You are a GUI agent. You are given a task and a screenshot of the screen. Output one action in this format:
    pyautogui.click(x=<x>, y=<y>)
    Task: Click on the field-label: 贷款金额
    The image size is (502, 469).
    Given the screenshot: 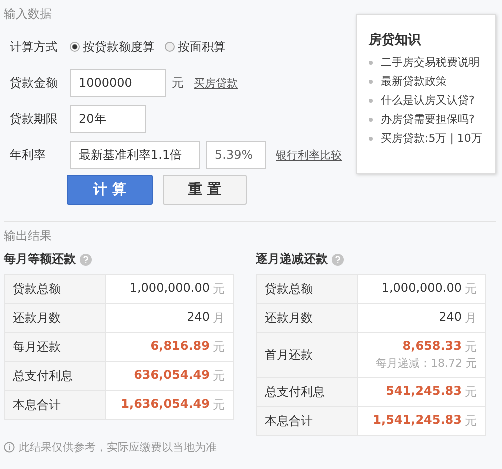 What is the action you would take?
    pyautogui.click(x=34, y=83)
    